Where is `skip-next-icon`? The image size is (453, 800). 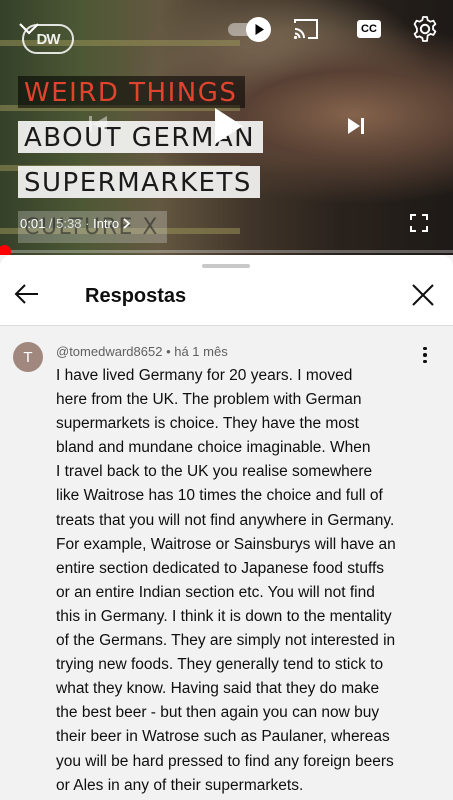 skip-next-icon is located at coordinates (356, 126).